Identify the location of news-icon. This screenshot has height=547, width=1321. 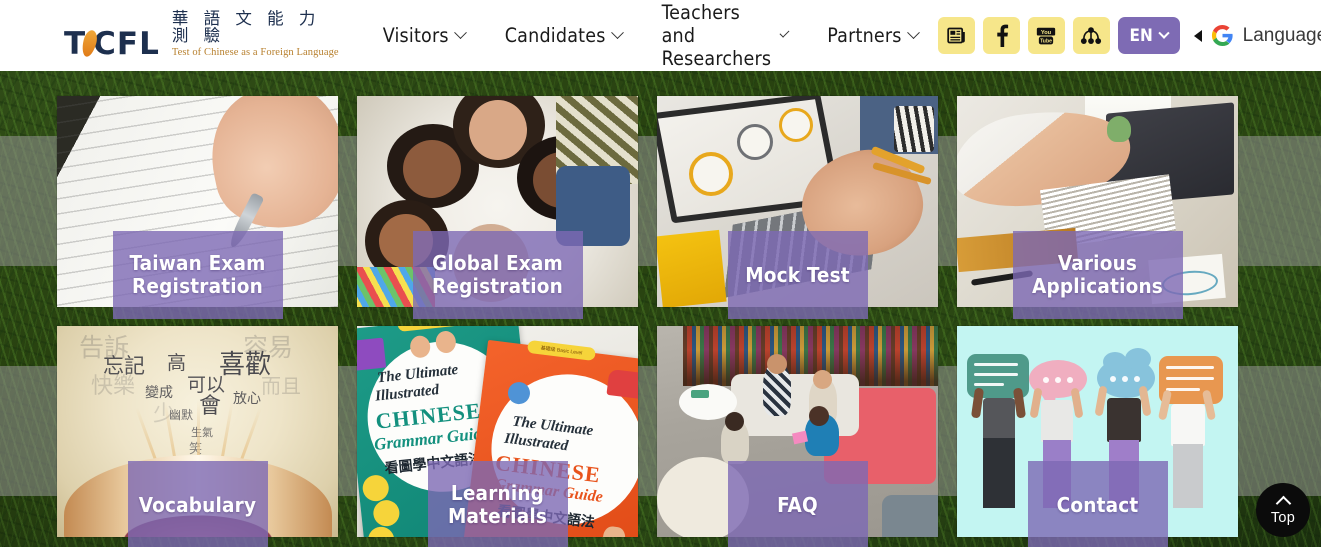
(955, 35).